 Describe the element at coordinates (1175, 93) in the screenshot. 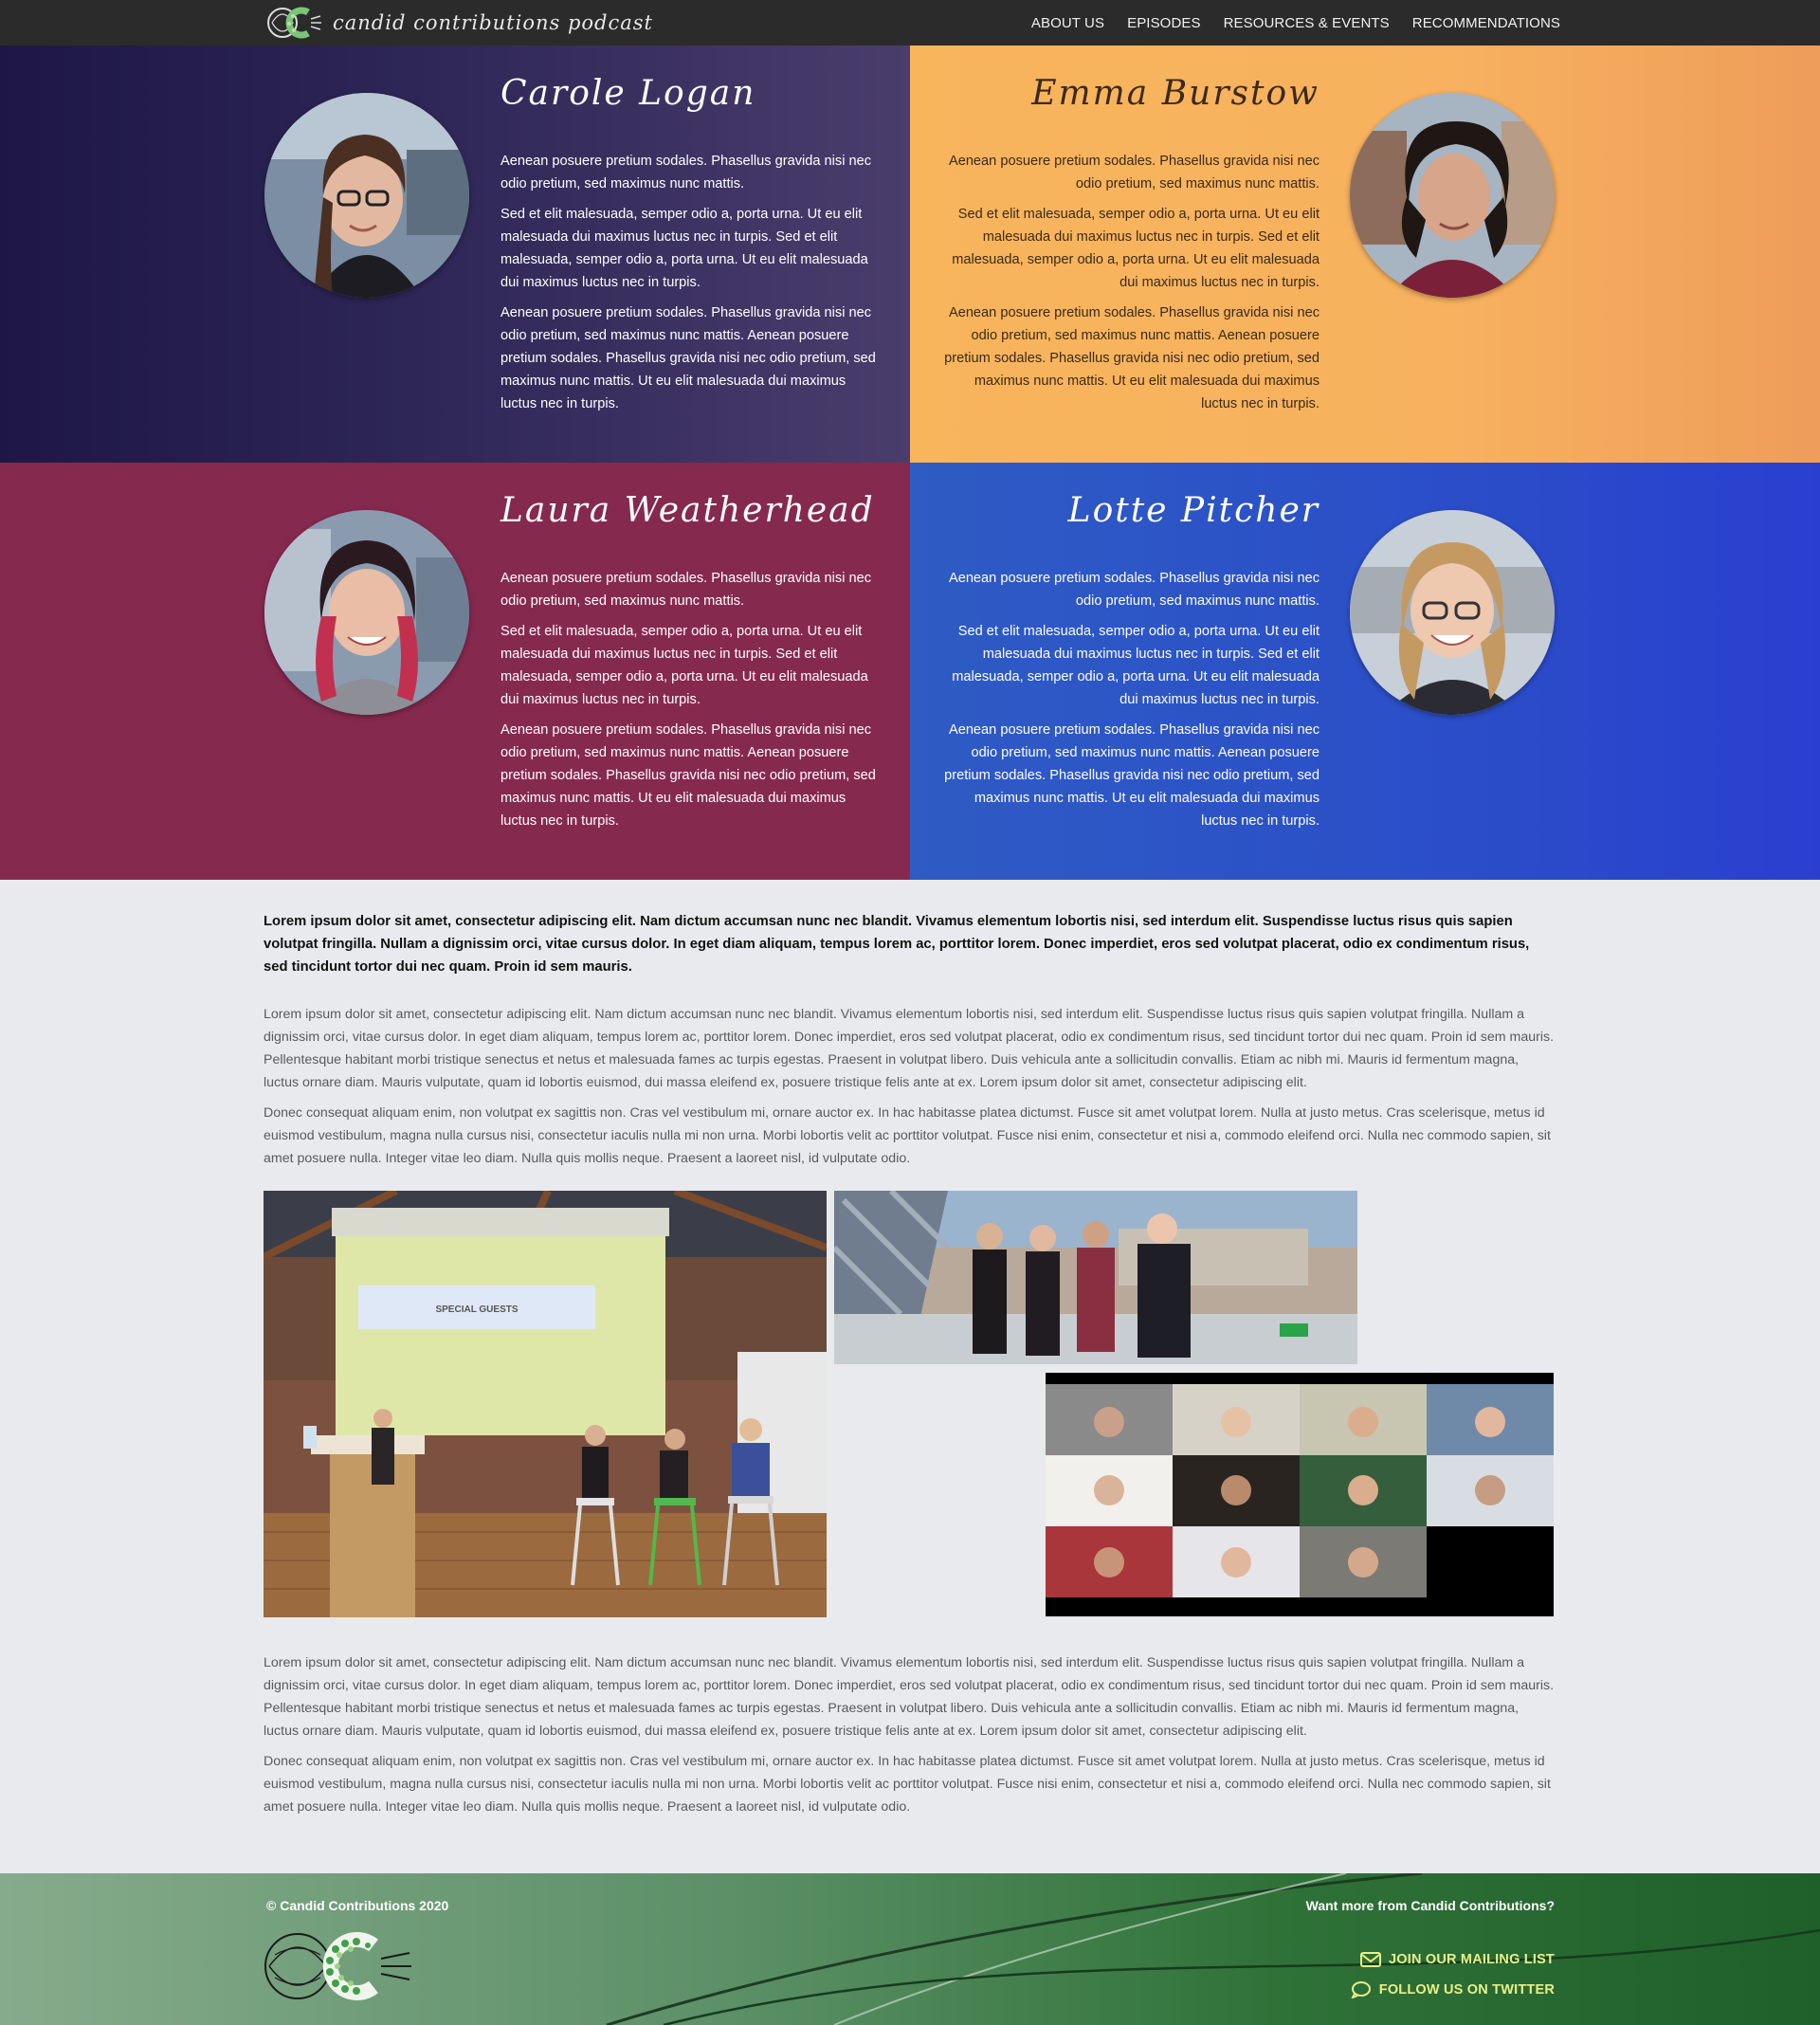

I see `host-name: Emma Burstow` at that location.